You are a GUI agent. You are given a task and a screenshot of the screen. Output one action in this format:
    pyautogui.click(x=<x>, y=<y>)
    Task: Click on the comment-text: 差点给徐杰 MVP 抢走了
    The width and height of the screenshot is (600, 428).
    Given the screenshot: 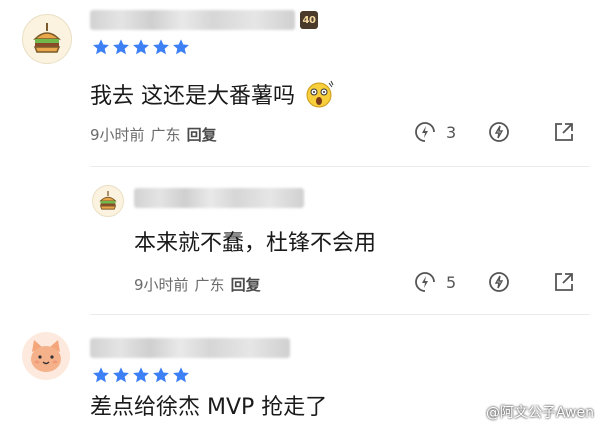 What is the action you would take?
    pyautogui.click(x=209, y=407)
    